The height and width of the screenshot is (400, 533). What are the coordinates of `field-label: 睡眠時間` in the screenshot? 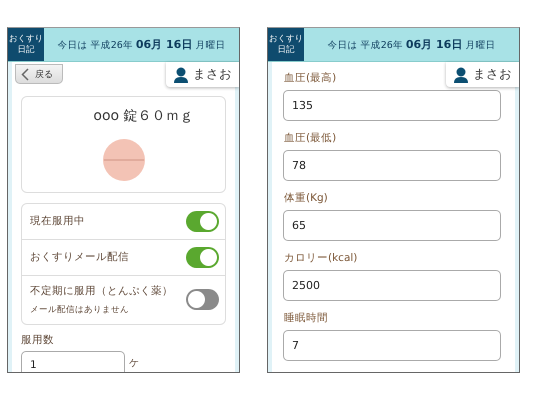 It's located at (306, 318).